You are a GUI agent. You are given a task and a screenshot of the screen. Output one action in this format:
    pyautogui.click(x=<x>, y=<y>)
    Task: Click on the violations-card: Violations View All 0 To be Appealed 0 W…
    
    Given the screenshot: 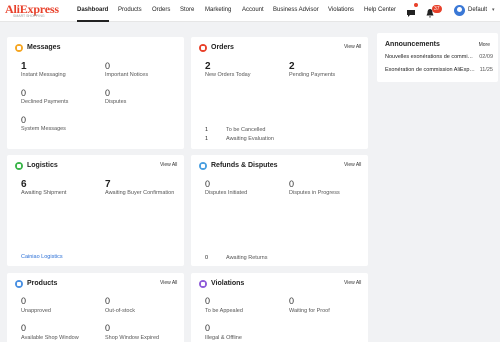 What is the action you would take?
    pyautogui.click(x=279, y=307)
    